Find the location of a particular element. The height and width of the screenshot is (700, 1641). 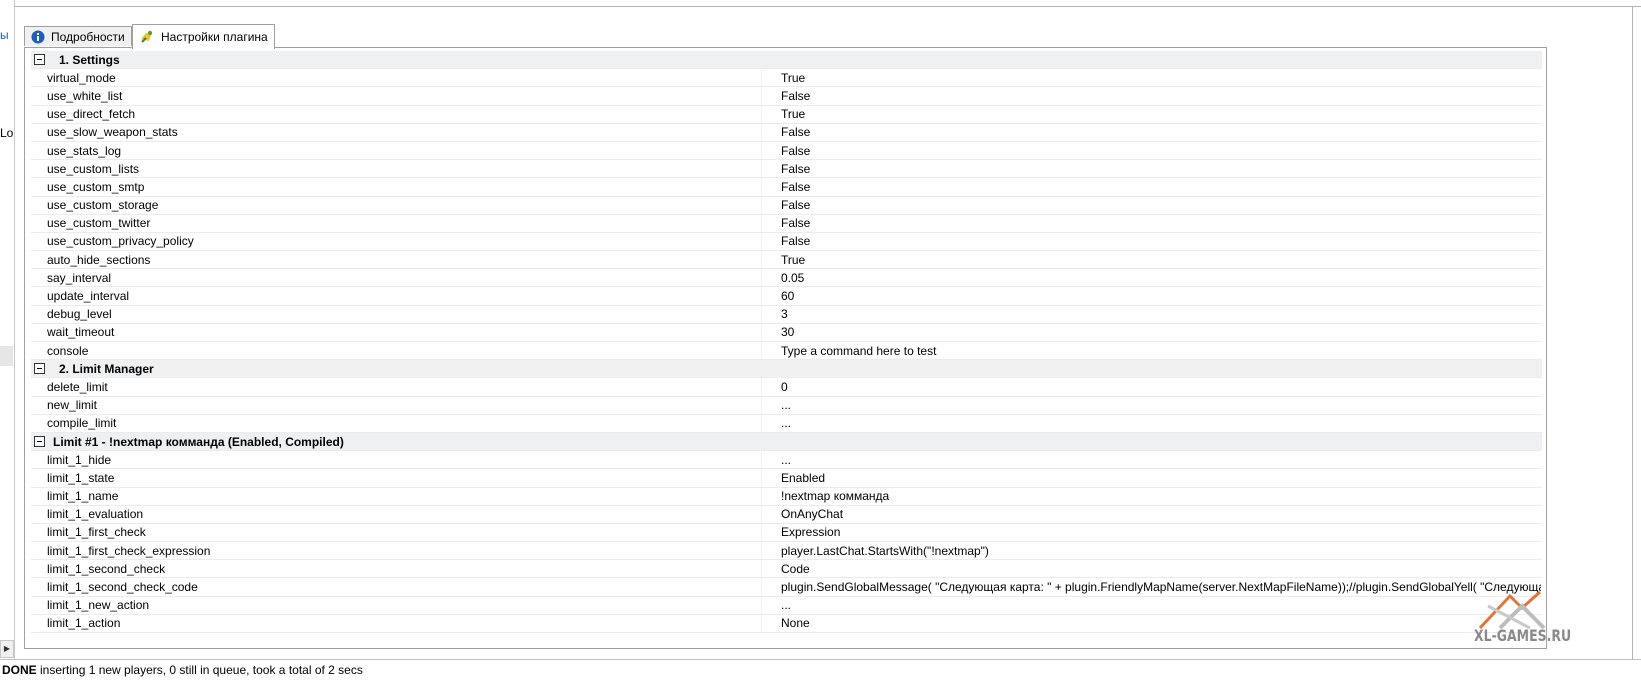

property-row: use_custom_lists False is located at coordinates (786, 169).